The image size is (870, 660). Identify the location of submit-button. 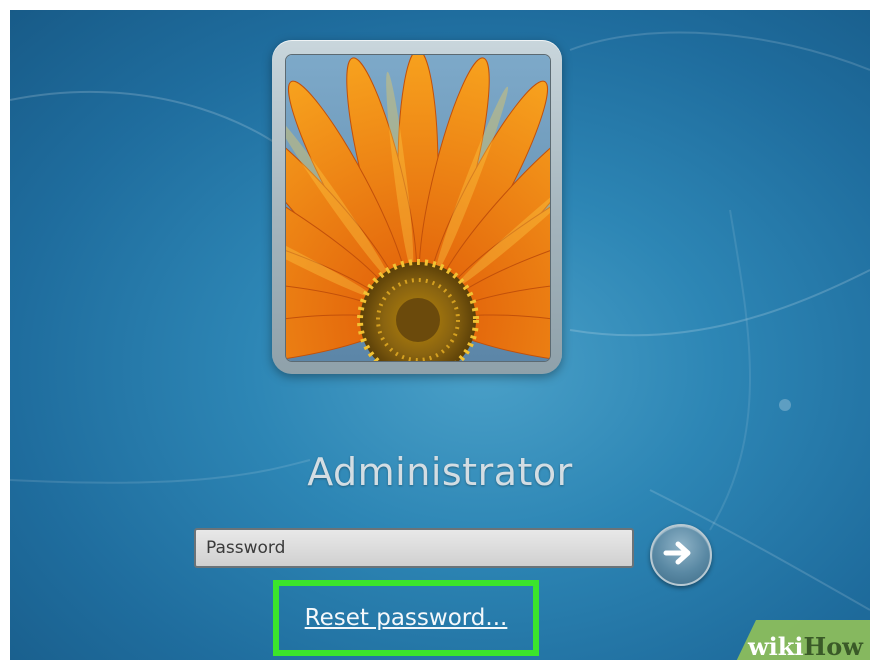
(681, 555).